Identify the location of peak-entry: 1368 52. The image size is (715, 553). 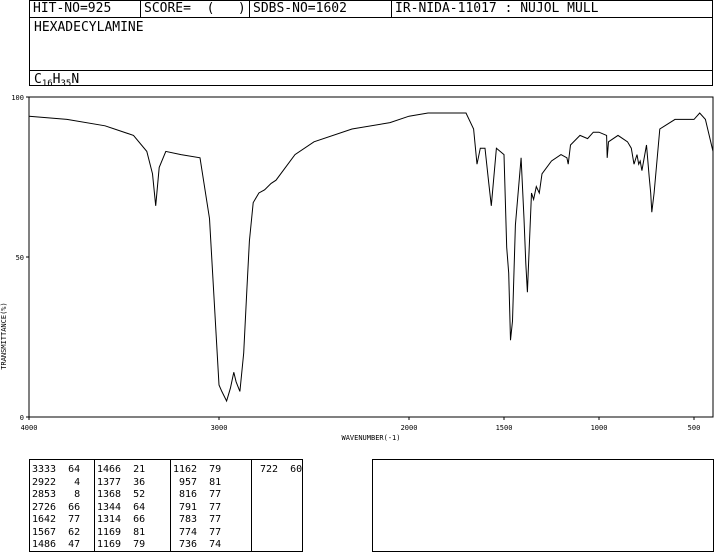
(121, 494).